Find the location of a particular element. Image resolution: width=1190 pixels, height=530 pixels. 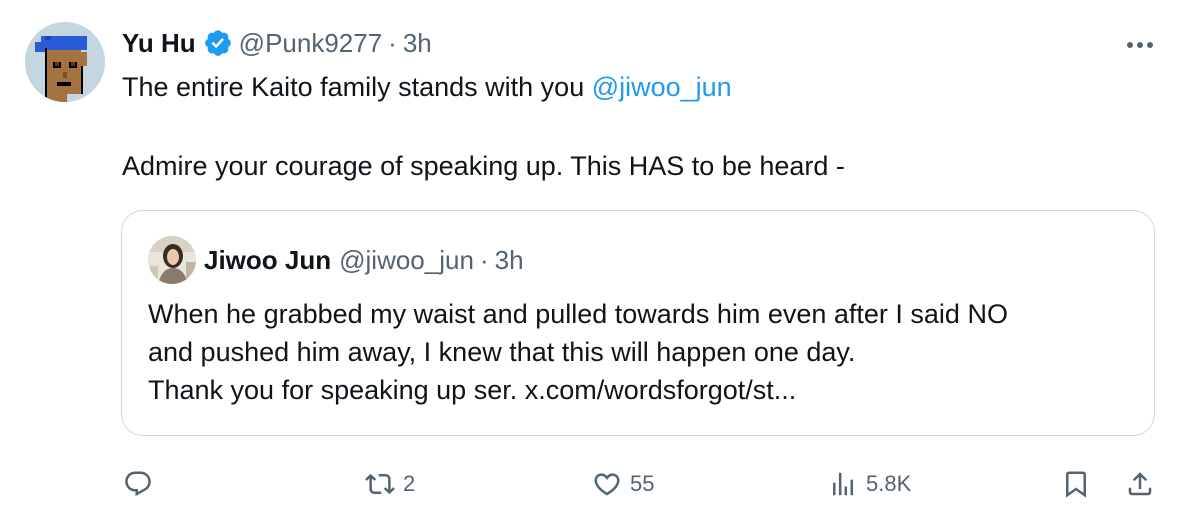

reply-icon is located at coordinates (138, 484).